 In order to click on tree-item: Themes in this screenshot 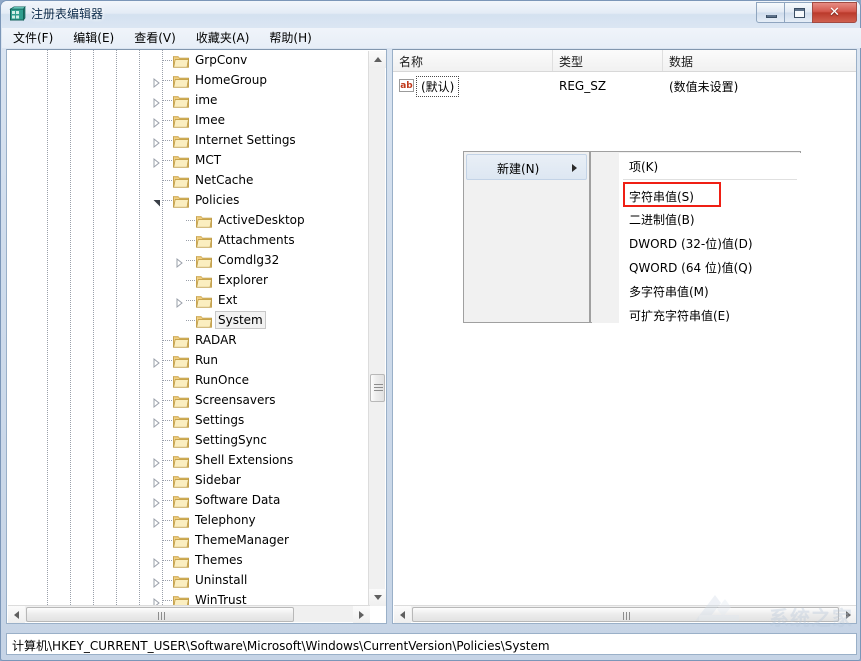, I will do `click(188, 560)`.